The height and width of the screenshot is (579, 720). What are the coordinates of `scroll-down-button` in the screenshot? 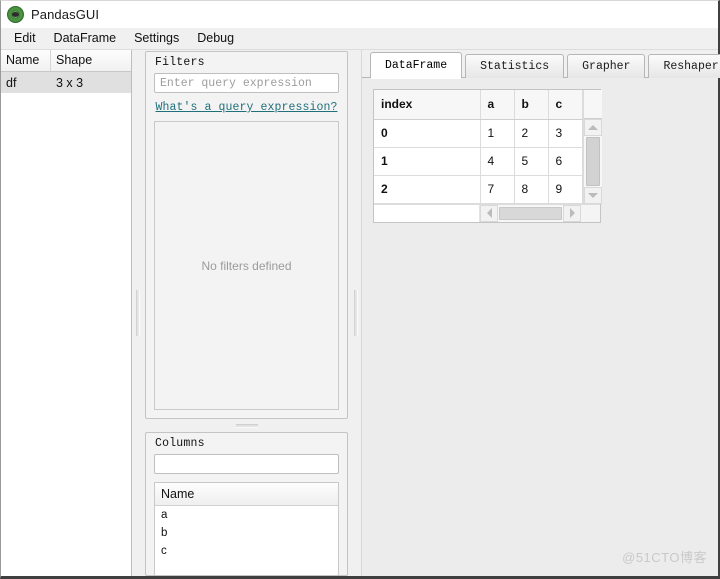 It's located at (592, 195).